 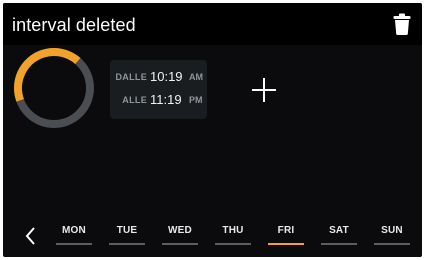 What do you see at coordinates (134, 100) in the screenshot?
I see `to-label: ALLE` at bounding box center [134, 100].